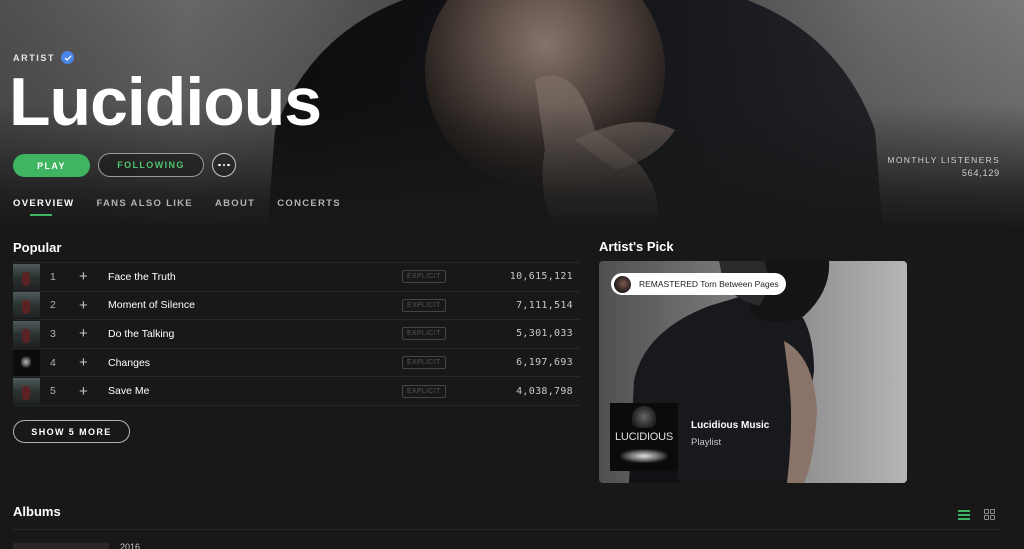 The image size is (1024, 549). Describe the element at coordinates (128, 391) in the screenshot. I see `track-title: Save Me` at that location.